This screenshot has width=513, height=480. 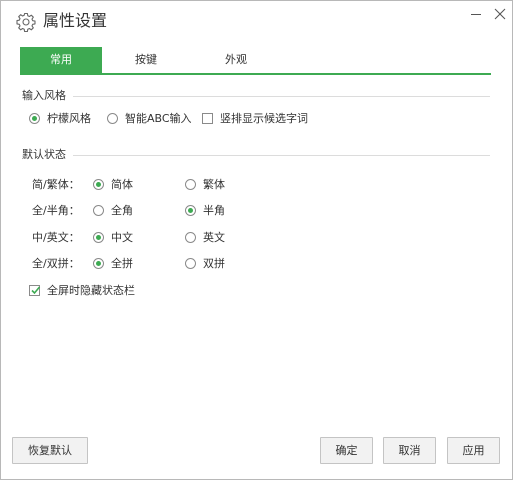 I want to click on tab-bar: 常用 按键 外观, so click(x=255, y=61).